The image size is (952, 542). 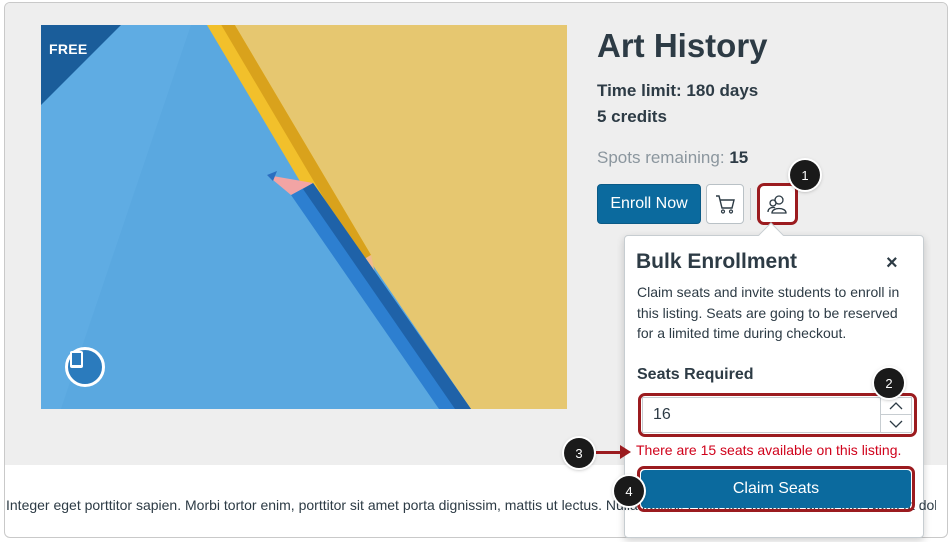 I want to click on highlight-bulk-button, so click(x=777, y=204).